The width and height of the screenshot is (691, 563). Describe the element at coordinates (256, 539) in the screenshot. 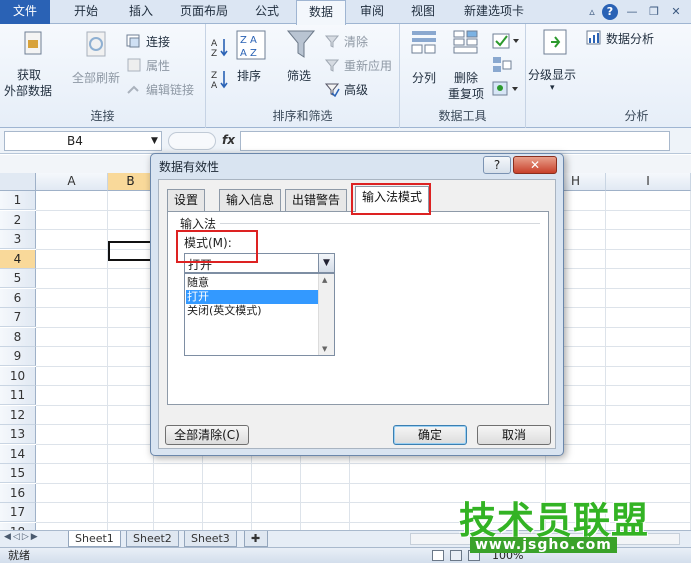

I see `insert-sheet-icon: ✚` at that location.